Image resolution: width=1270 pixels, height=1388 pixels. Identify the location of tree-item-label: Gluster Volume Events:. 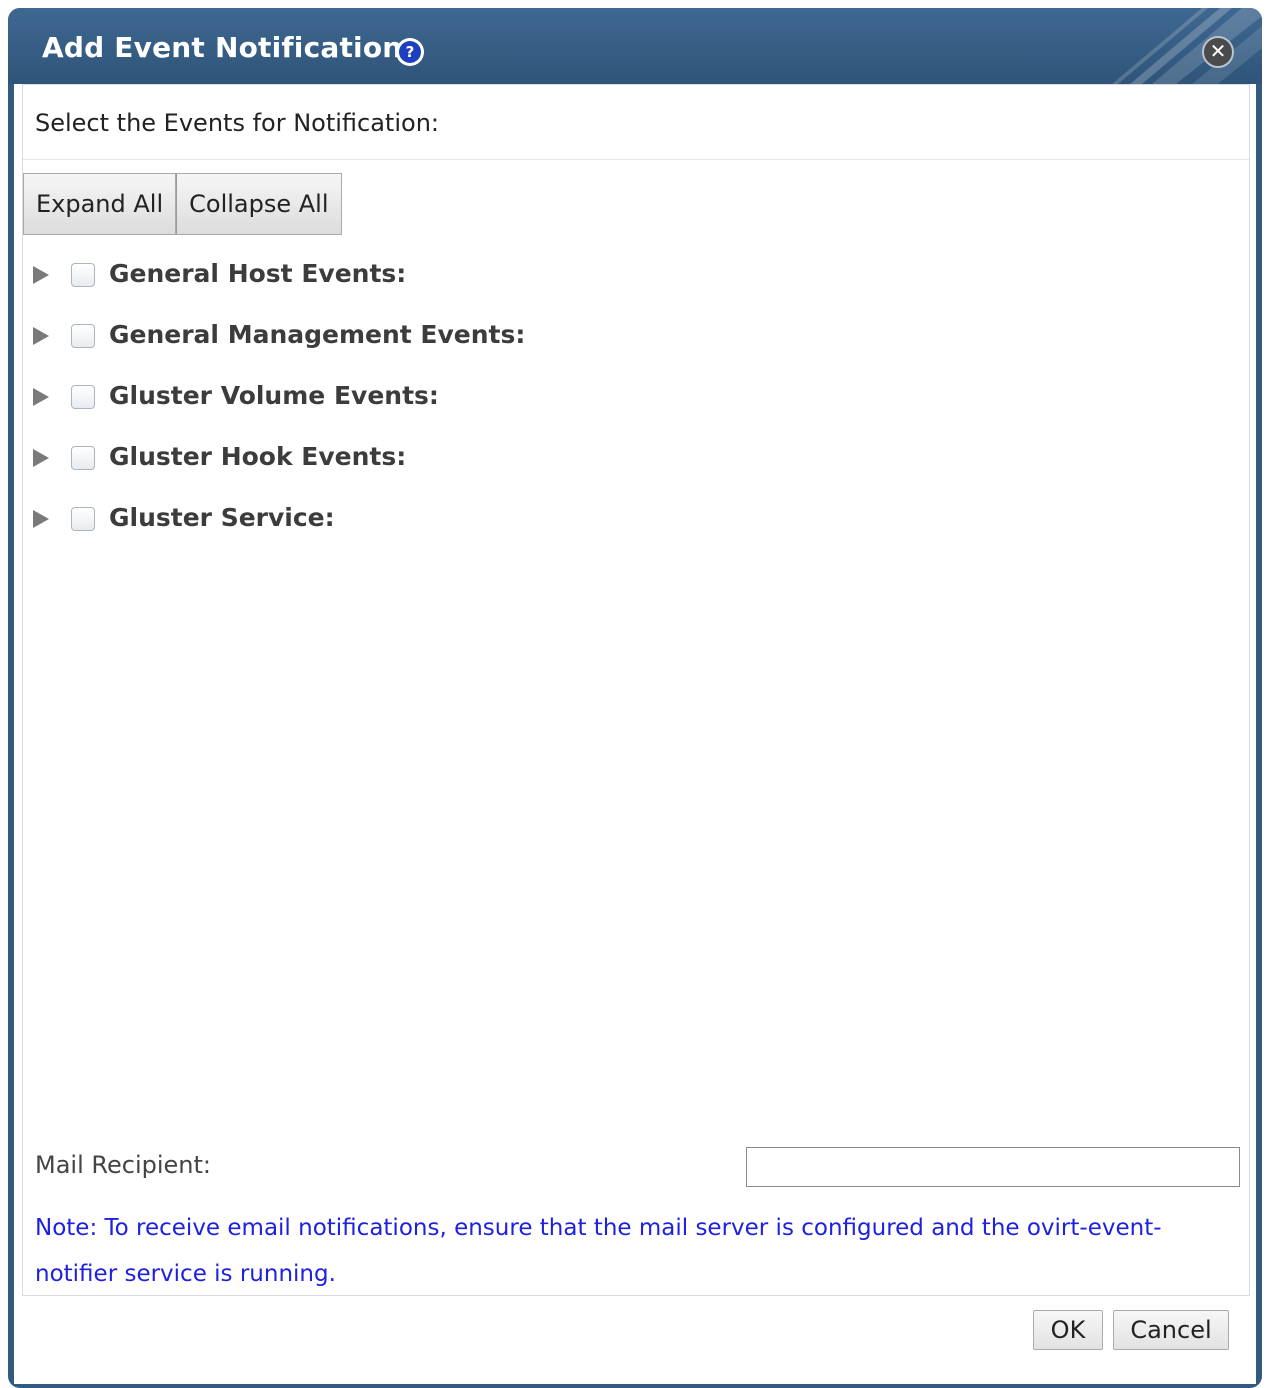
(274, 395).